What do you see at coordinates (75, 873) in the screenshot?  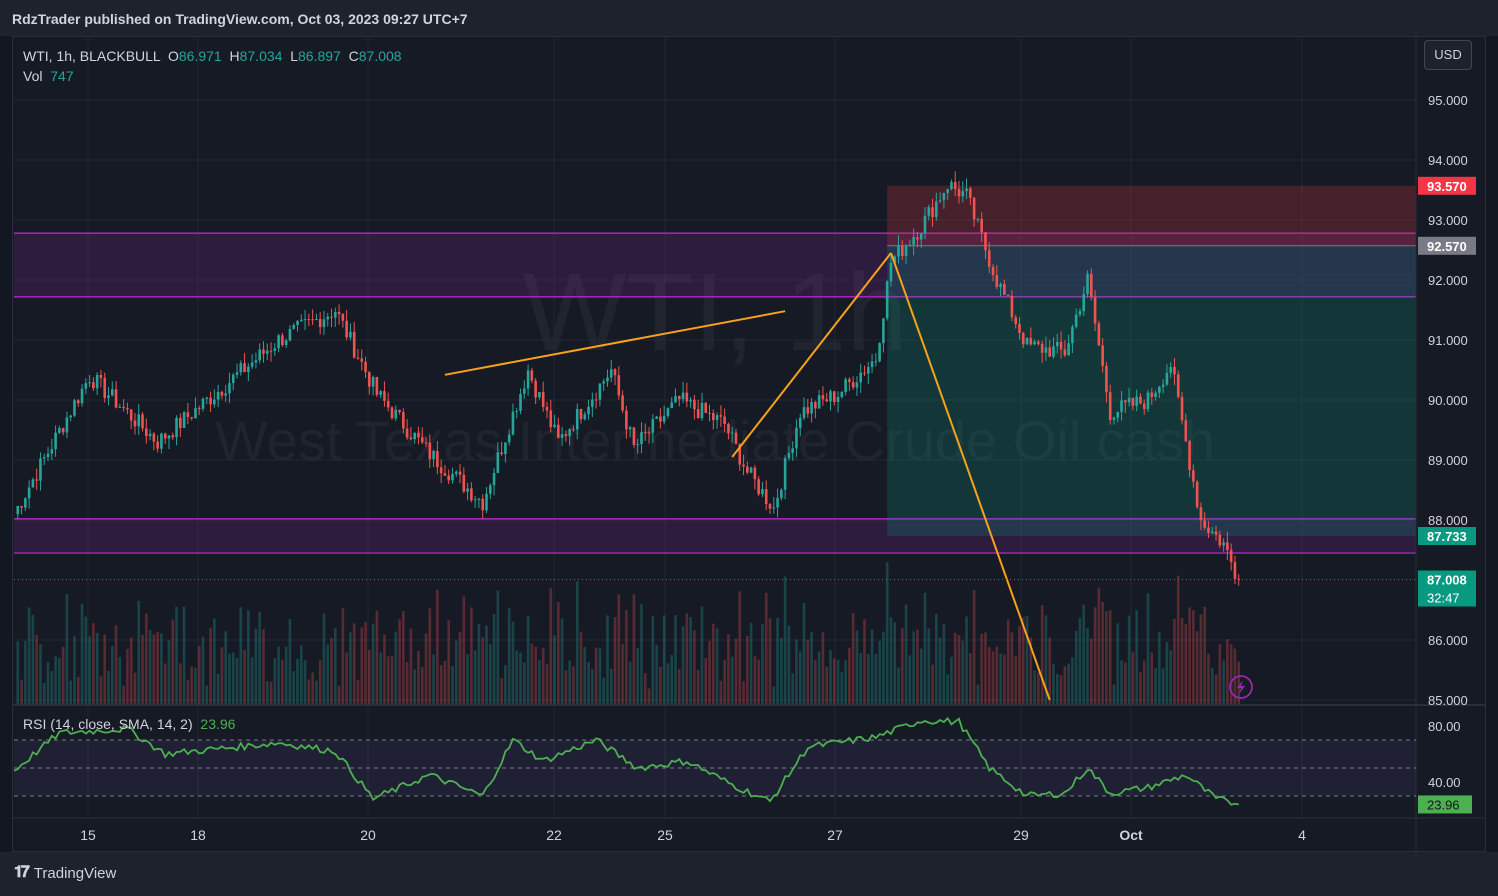 I see `tradingview-logo-text: TradingView` at bounding box center [75, 873].